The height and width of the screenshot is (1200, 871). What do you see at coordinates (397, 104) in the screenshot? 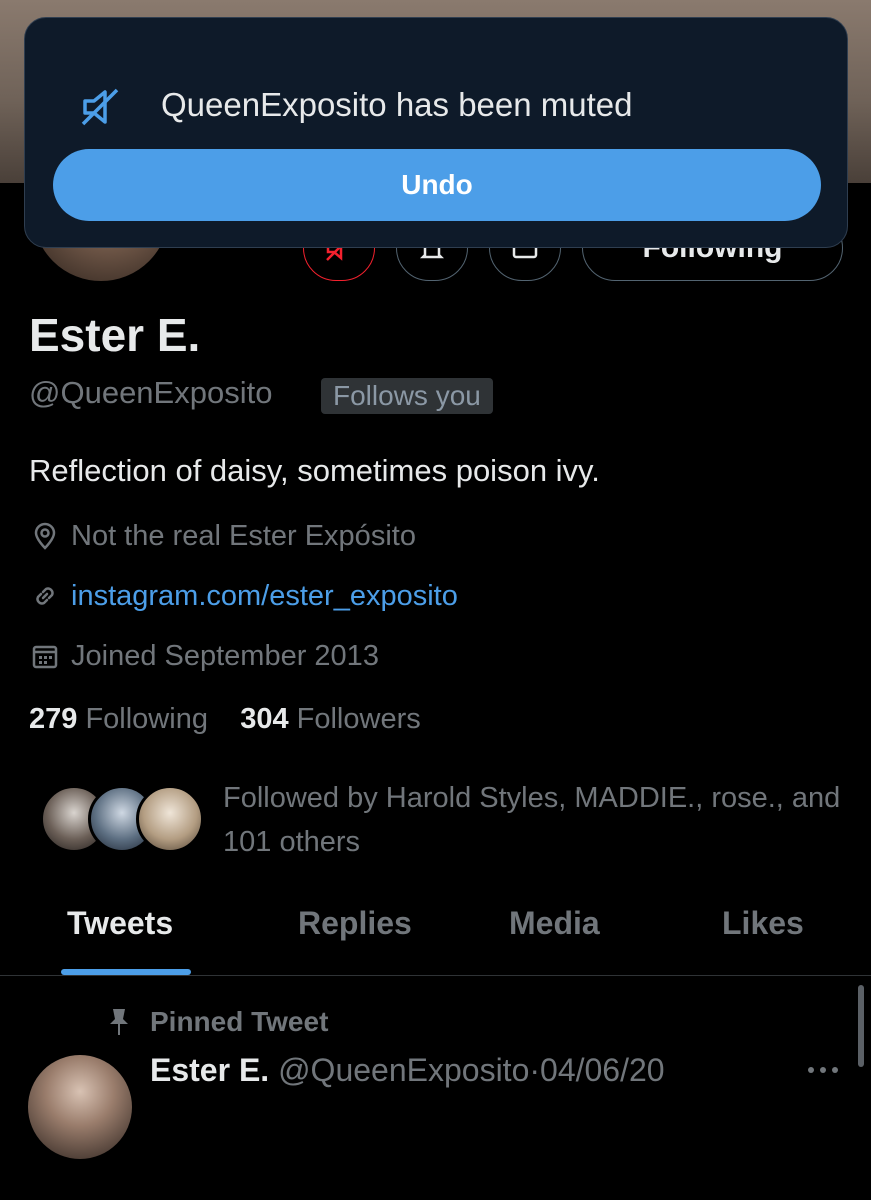
I see `toast-message: QueenExposito has been muted` at bounding box center [397, 104].